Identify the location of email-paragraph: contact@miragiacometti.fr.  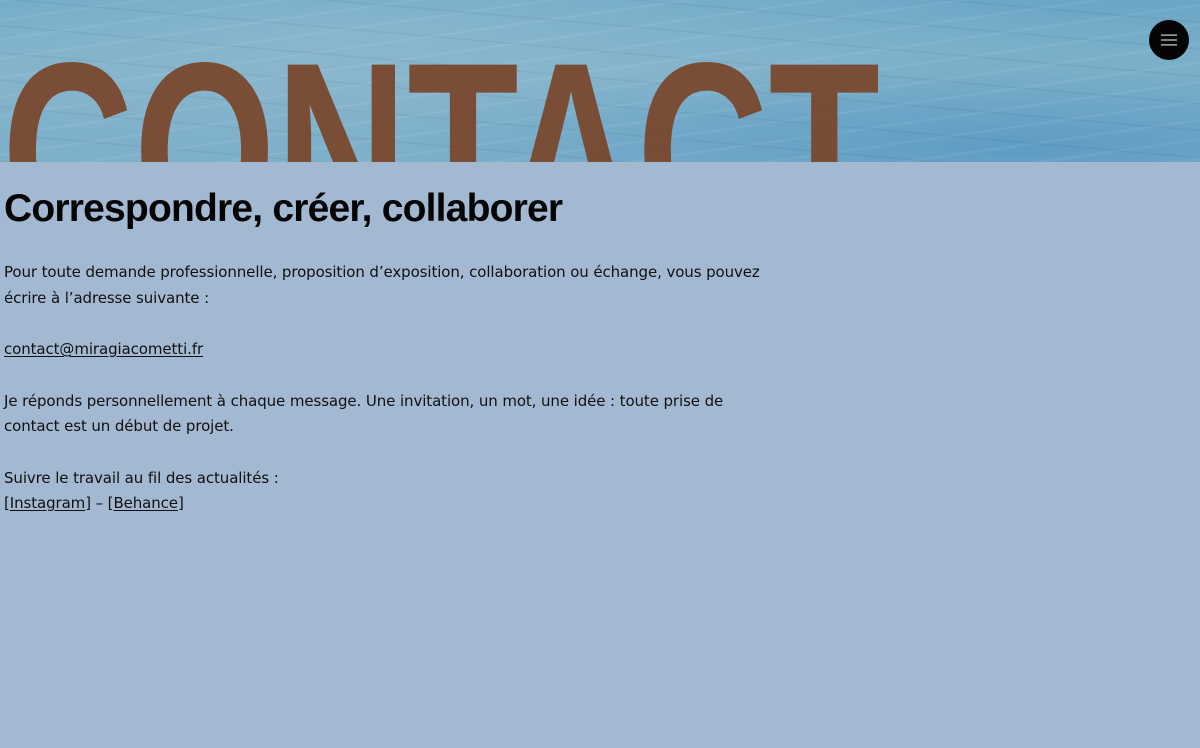
(404, 350).